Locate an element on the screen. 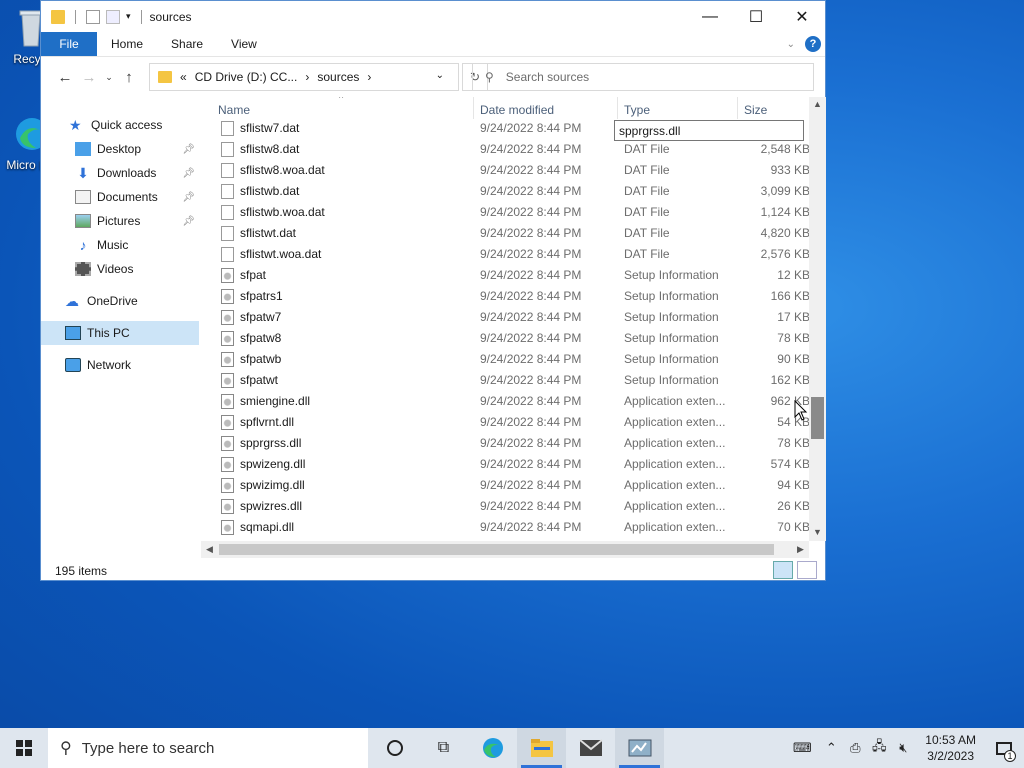  volume-muted-icon: 🔇︎ is located at coordinates (903, 748).